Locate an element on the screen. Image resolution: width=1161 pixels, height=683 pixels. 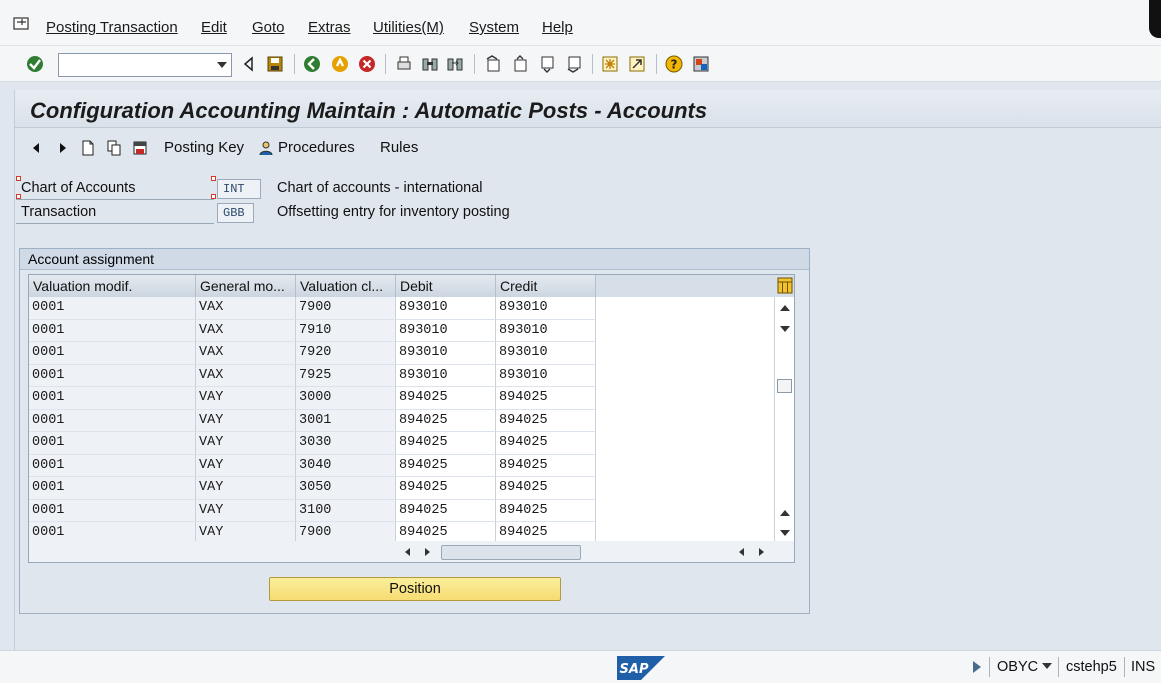
previous-page-icon is located at coordinates (520, 64).